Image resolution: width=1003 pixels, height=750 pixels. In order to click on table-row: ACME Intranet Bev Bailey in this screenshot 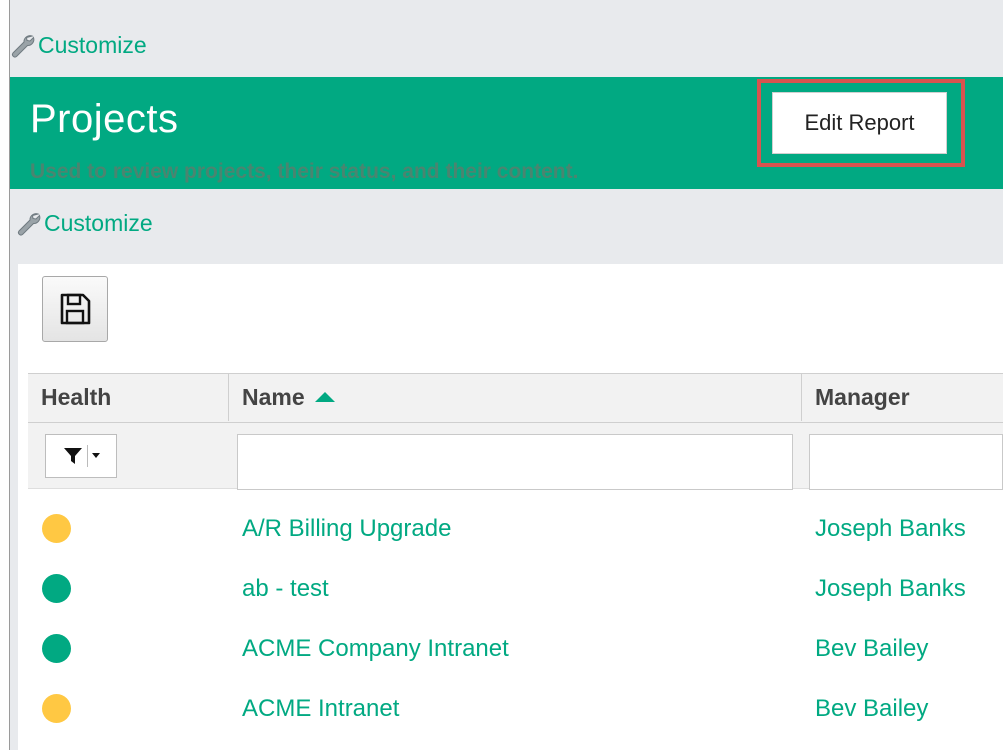, I will do `click(515, 709)`.